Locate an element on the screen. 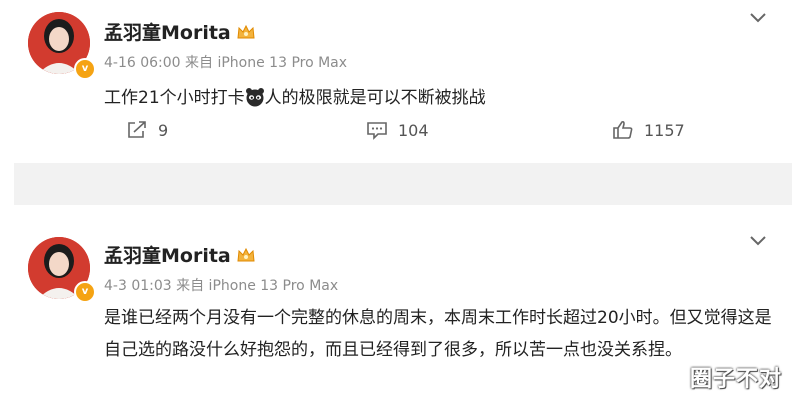 The image size is (792, 401). comment-button: 104 is located at coordinates (397, 130).